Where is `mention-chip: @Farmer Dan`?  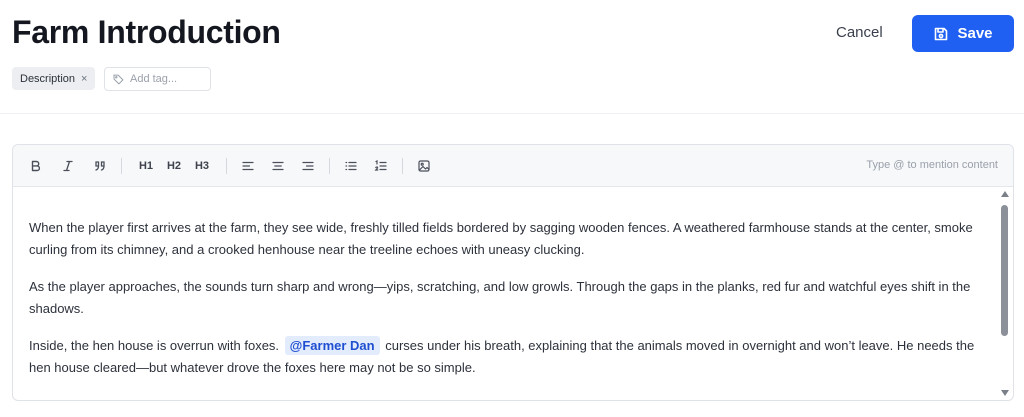
mention-chip: @Farmer Dan is located at coordinates (332, 345).